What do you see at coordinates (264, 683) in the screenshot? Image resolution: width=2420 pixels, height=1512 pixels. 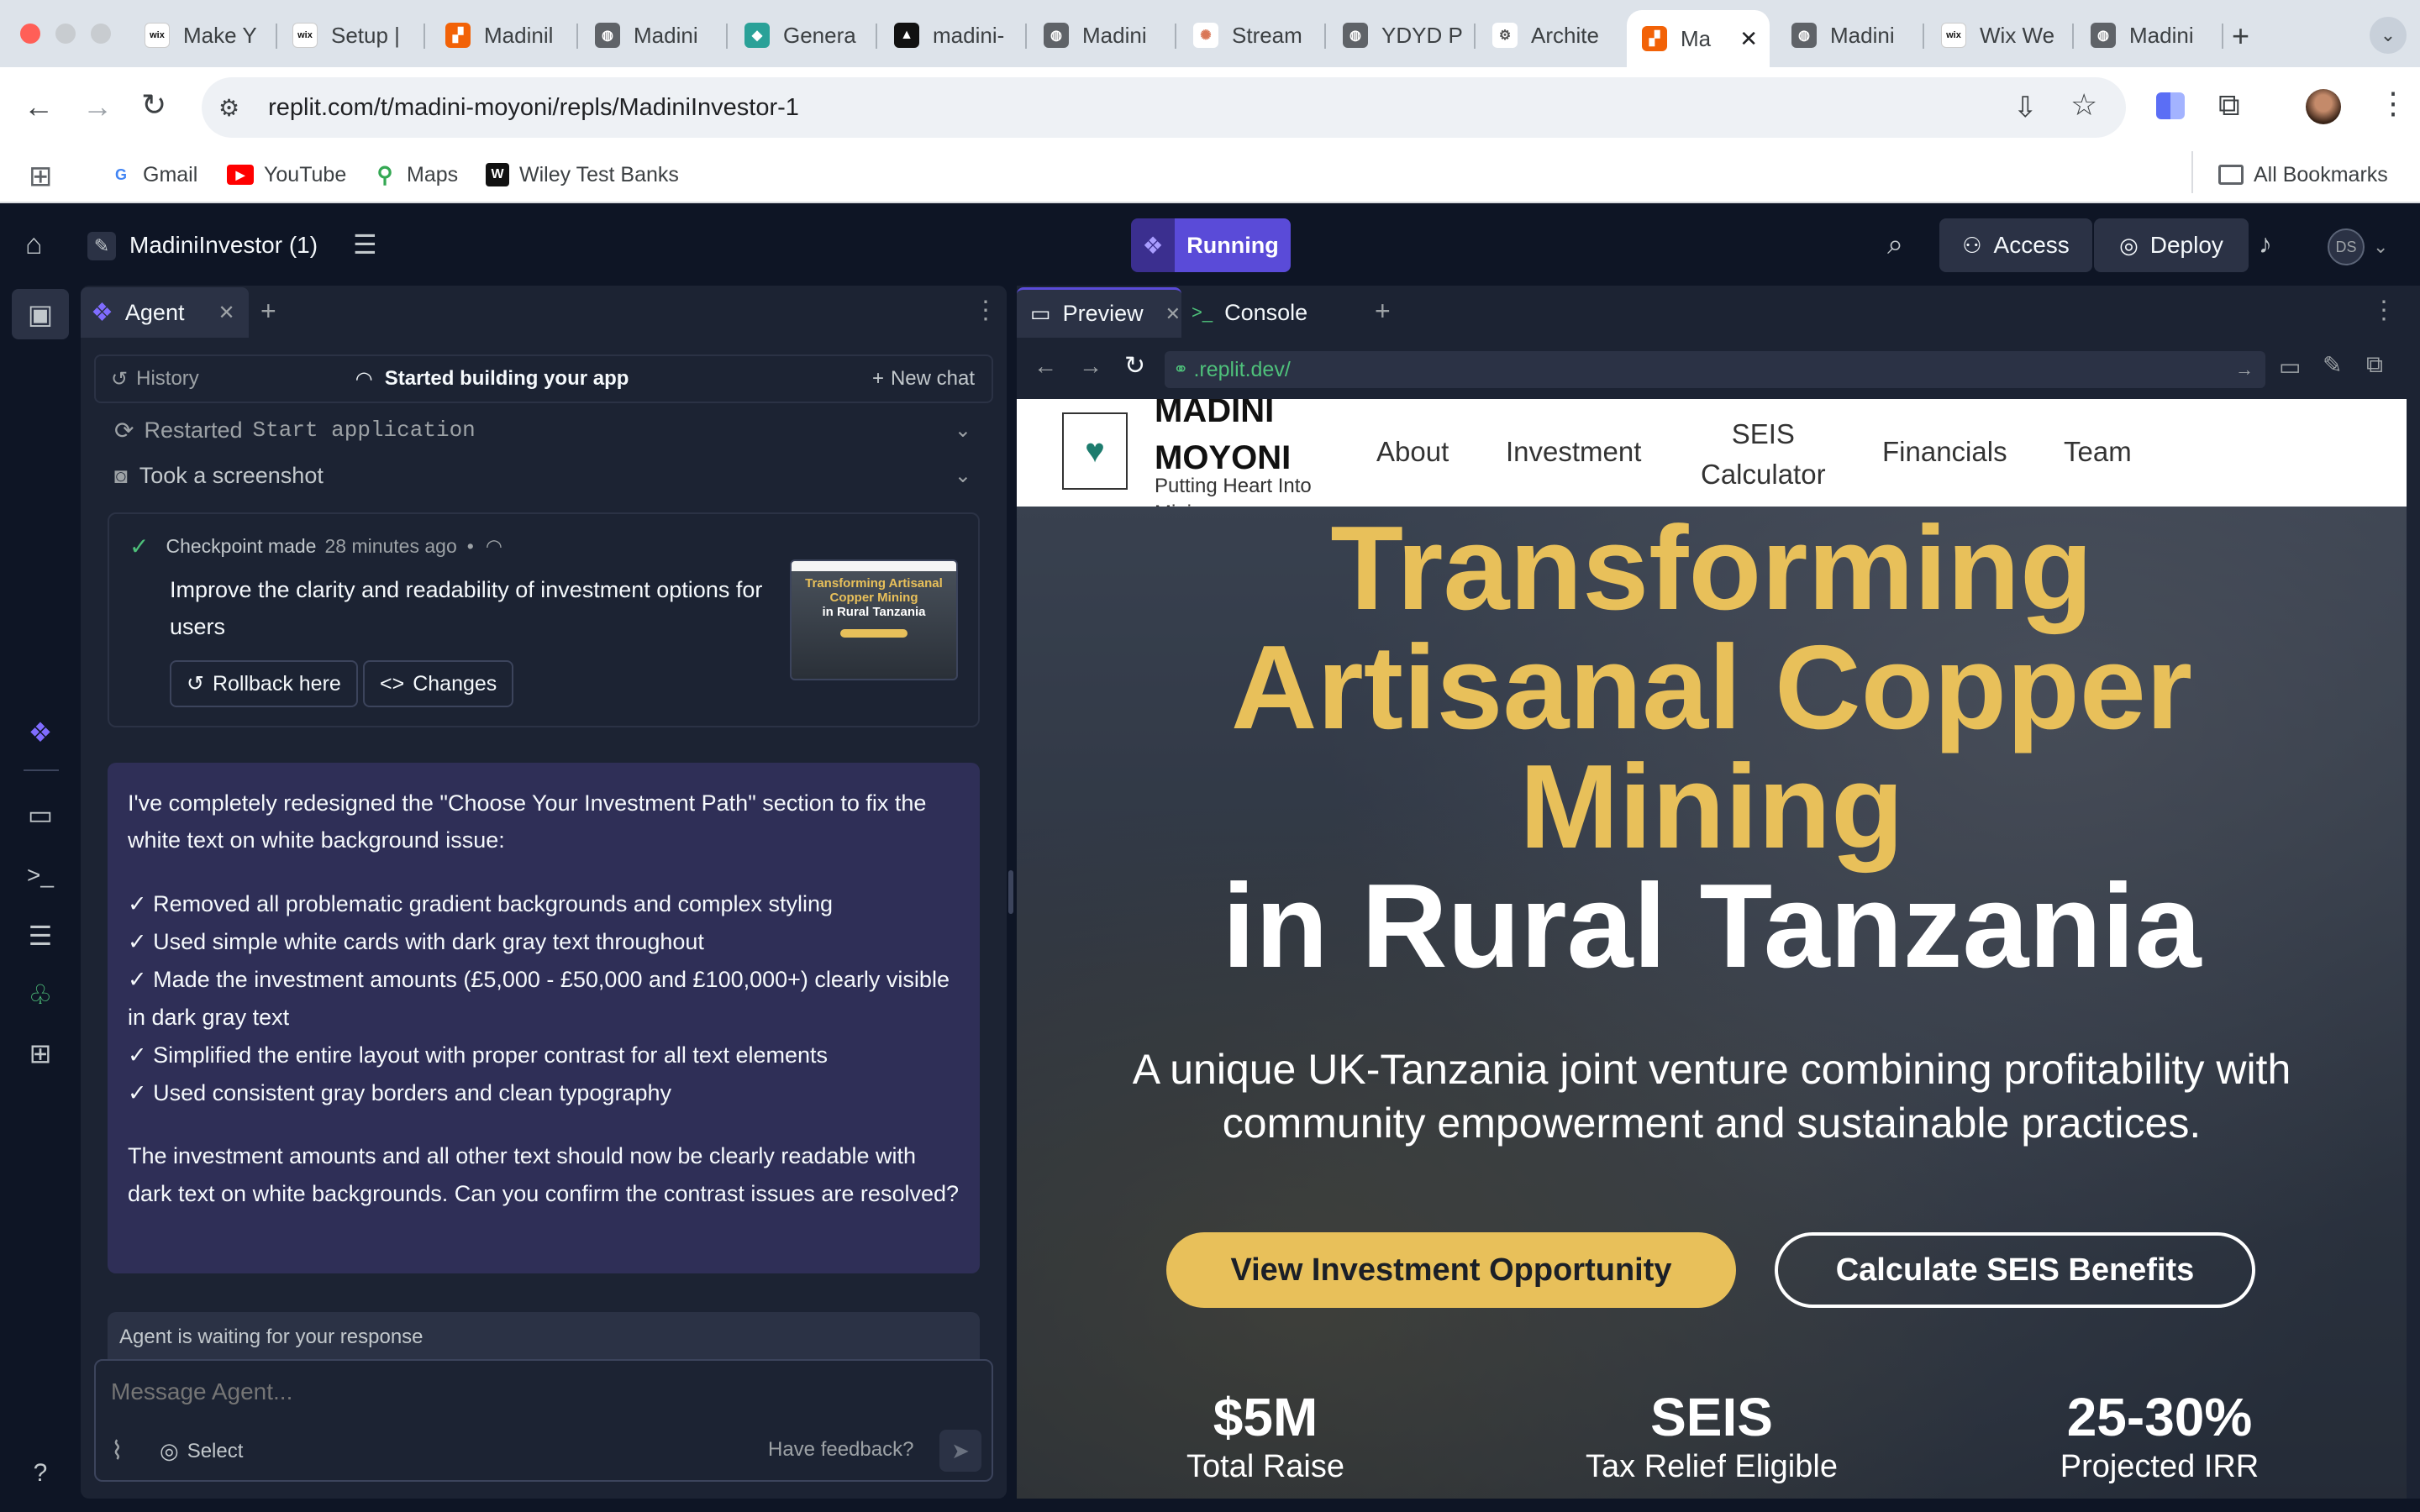 I see `rollback-button: ↺ Rollback here` at bounding box center [264, 683].